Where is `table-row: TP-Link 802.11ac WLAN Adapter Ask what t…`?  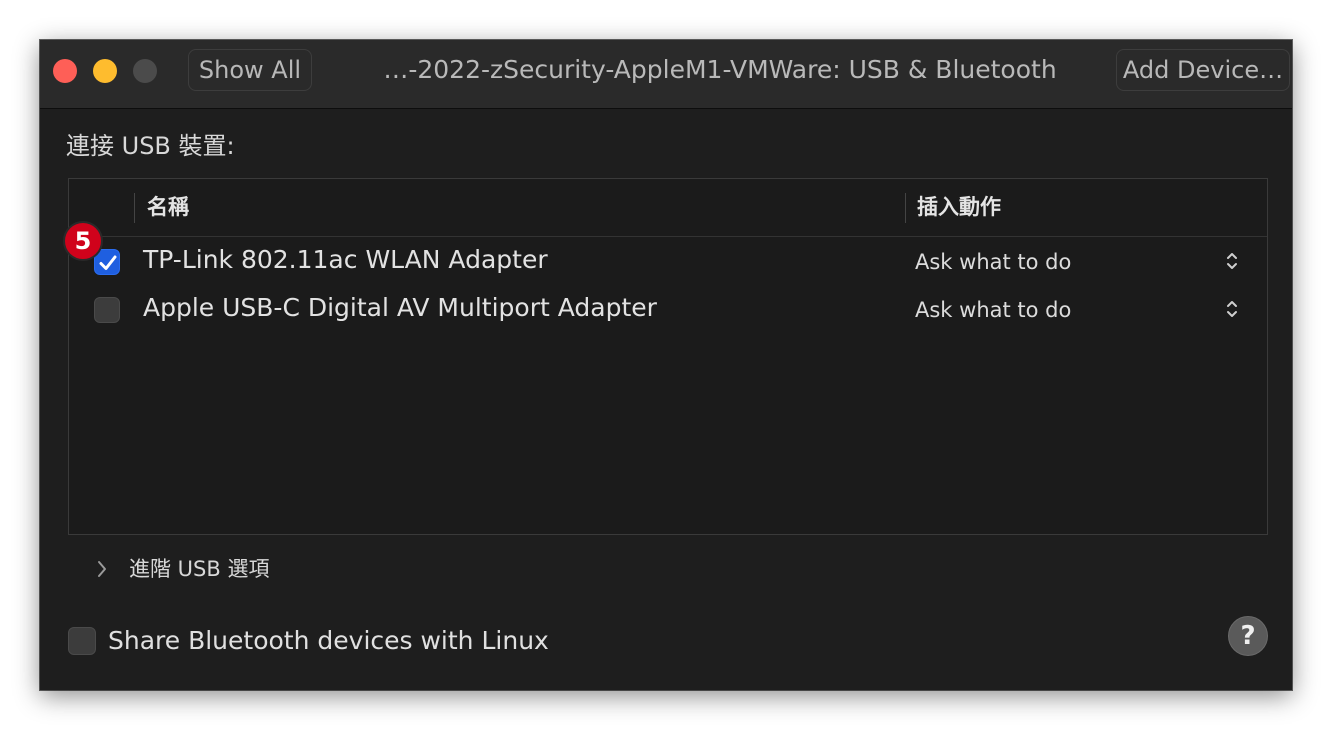 table-row: TP-Link 802.11ac WLAN Adapter Ask what t… is located at coordinates (668, 261).